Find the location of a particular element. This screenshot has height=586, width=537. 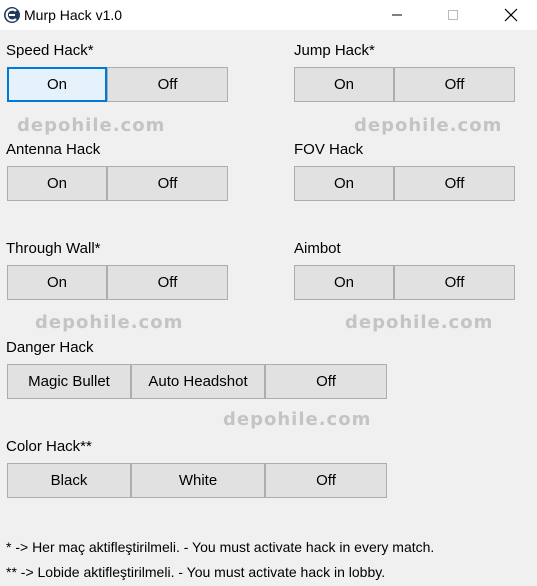

jump-hack-off-button: Off is located at coordinates (454, 84).